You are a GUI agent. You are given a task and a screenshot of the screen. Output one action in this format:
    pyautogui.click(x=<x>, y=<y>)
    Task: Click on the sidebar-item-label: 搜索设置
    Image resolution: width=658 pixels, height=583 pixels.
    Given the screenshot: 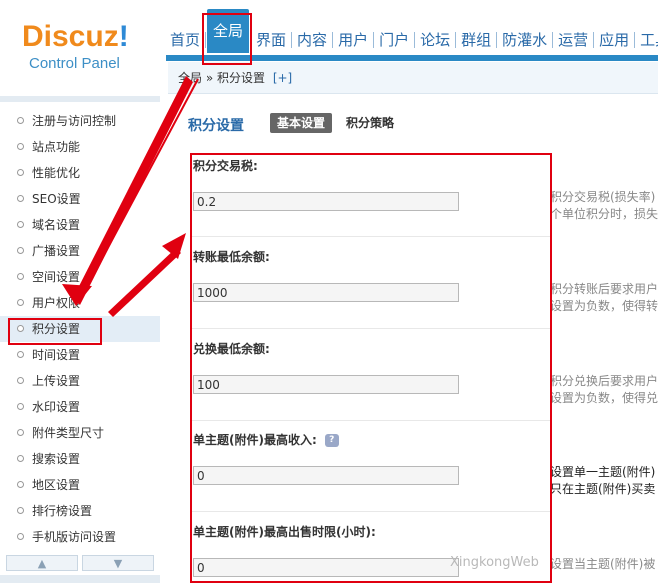 What is the action you would take?
    pyautogui.click(x=56, y=459)
    